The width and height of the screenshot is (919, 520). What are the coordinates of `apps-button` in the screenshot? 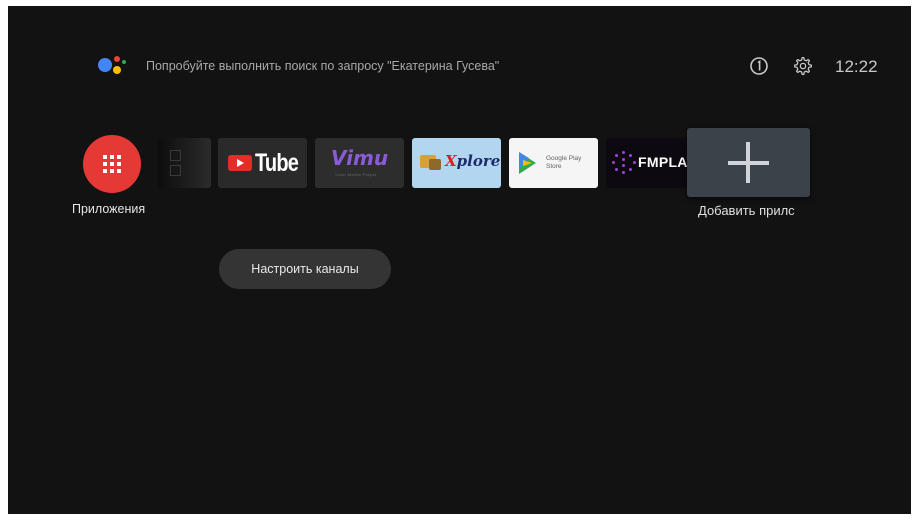 It's located at (112, 164).